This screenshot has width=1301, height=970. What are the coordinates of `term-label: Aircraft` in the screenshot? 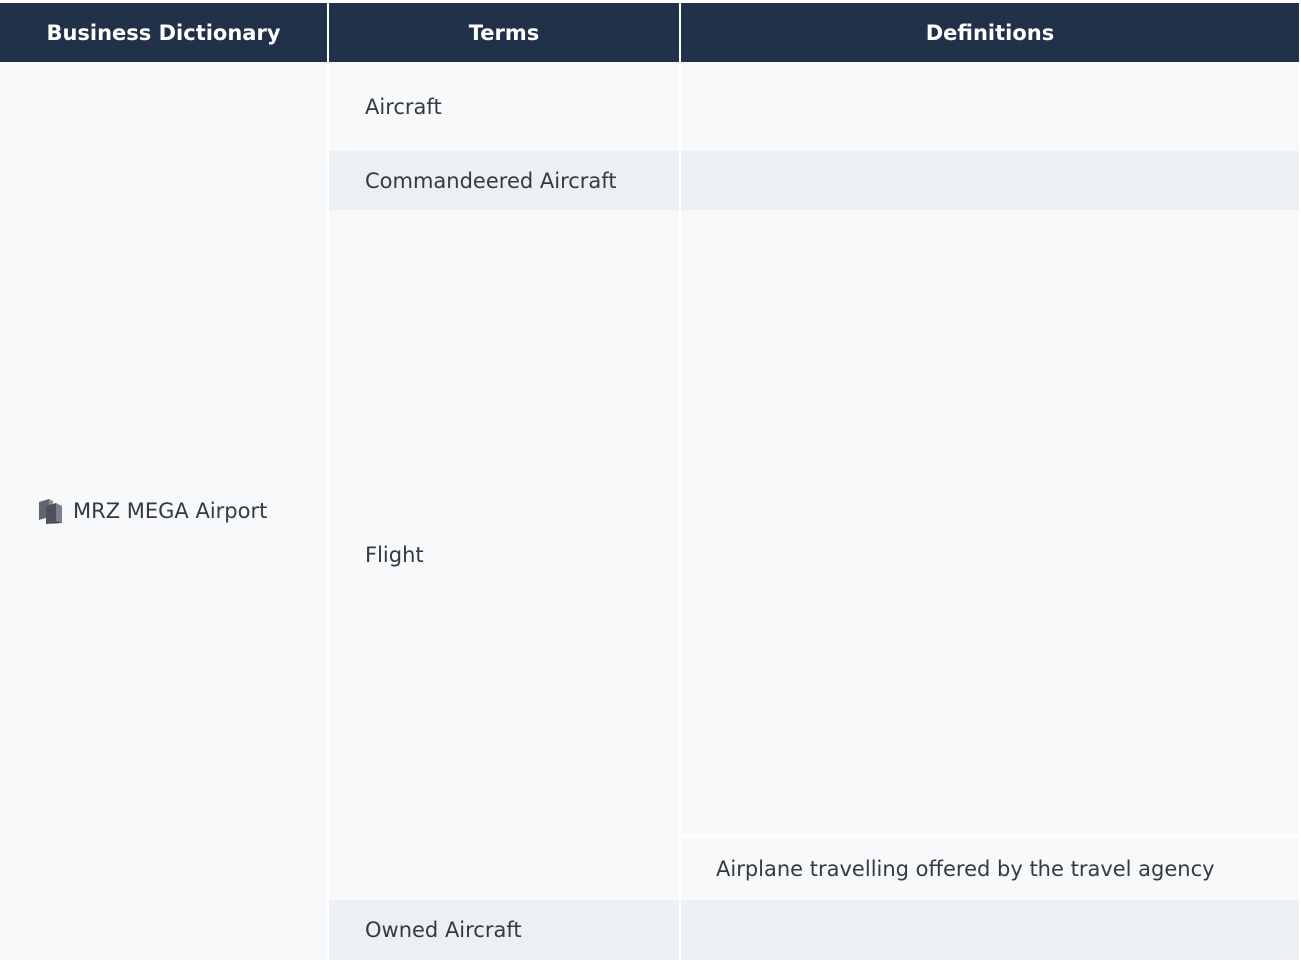 It's located at (403, 107).